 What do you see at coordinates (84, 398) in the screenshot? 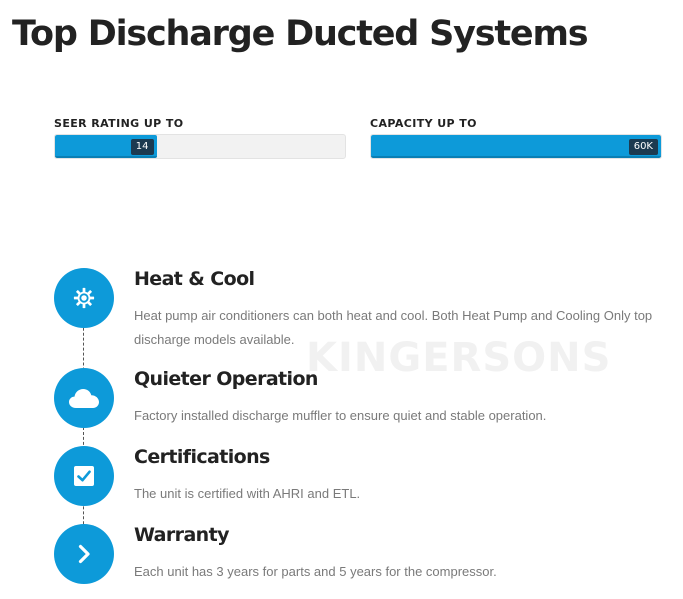
I see `cloud-icon` at bounding box center [84, 398].